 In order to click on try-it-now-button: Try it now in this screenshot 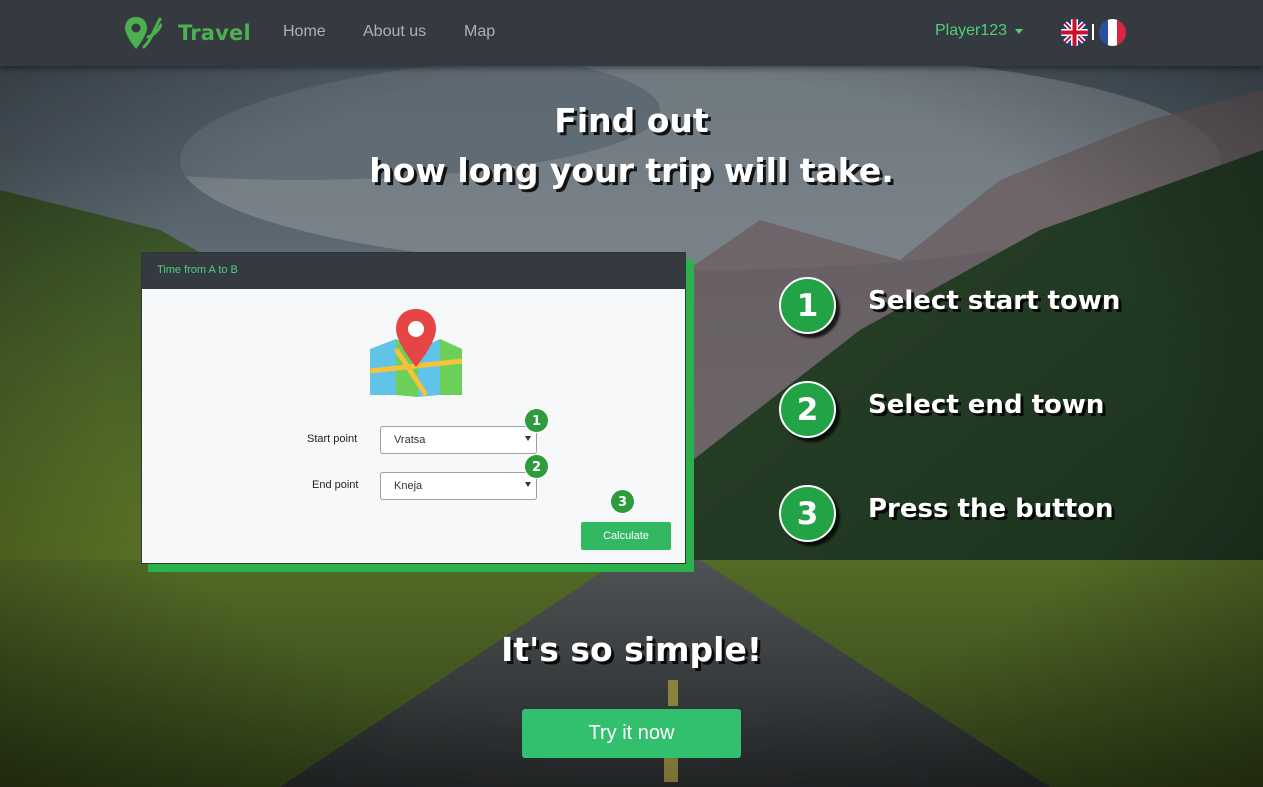, I will do `click(631, 733)`.